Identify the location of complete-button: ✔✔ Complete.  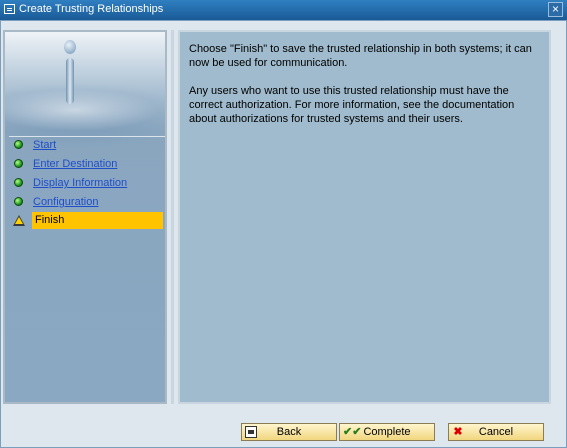
(387, 432).